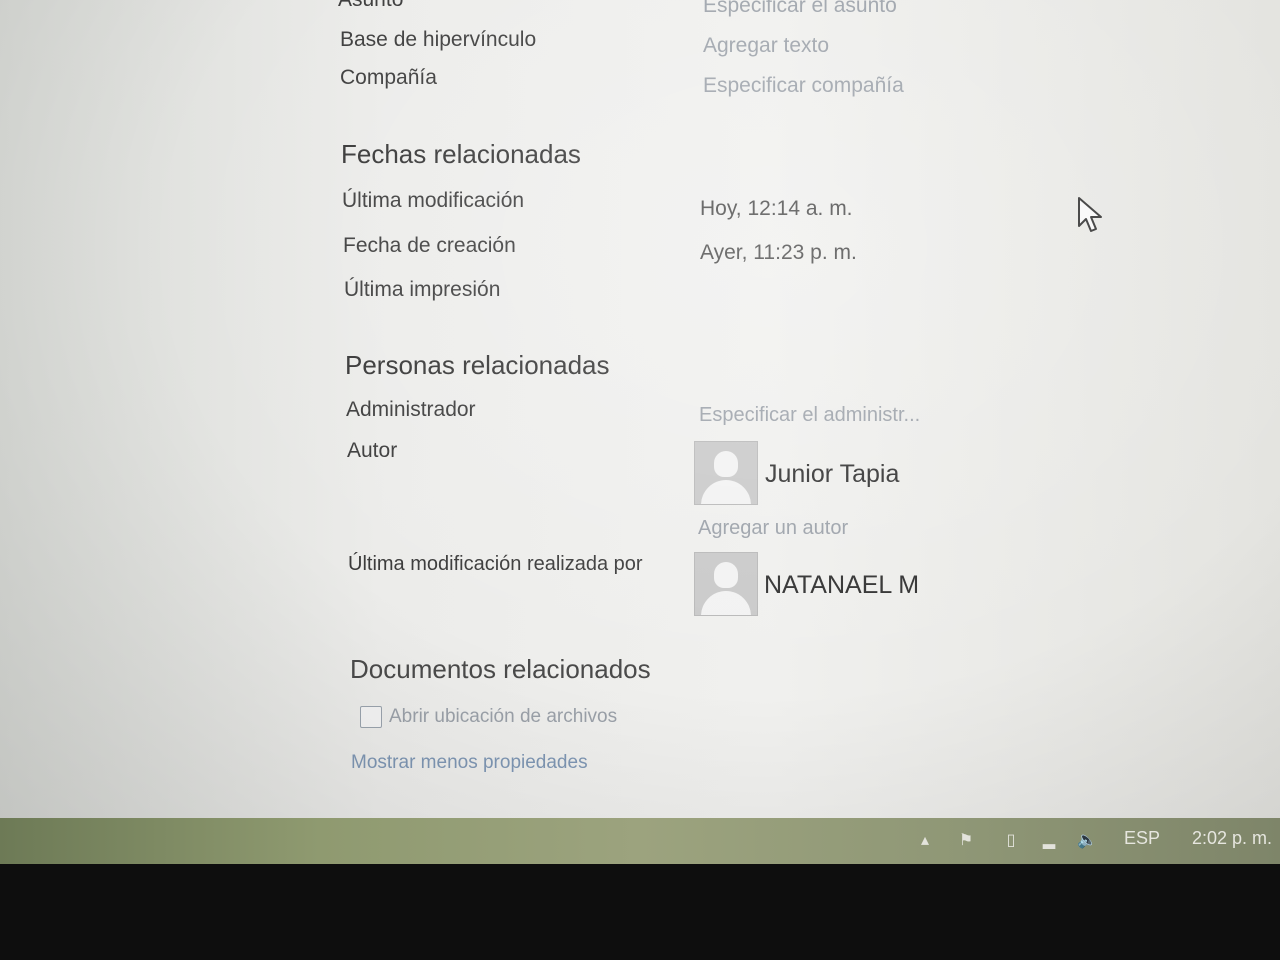 The width and height of the screenshot is (1280, 960). Describe the element at coordinates (429, 245) in the screenshot. I see `prop-label-created: Fecha de creación` at that location.